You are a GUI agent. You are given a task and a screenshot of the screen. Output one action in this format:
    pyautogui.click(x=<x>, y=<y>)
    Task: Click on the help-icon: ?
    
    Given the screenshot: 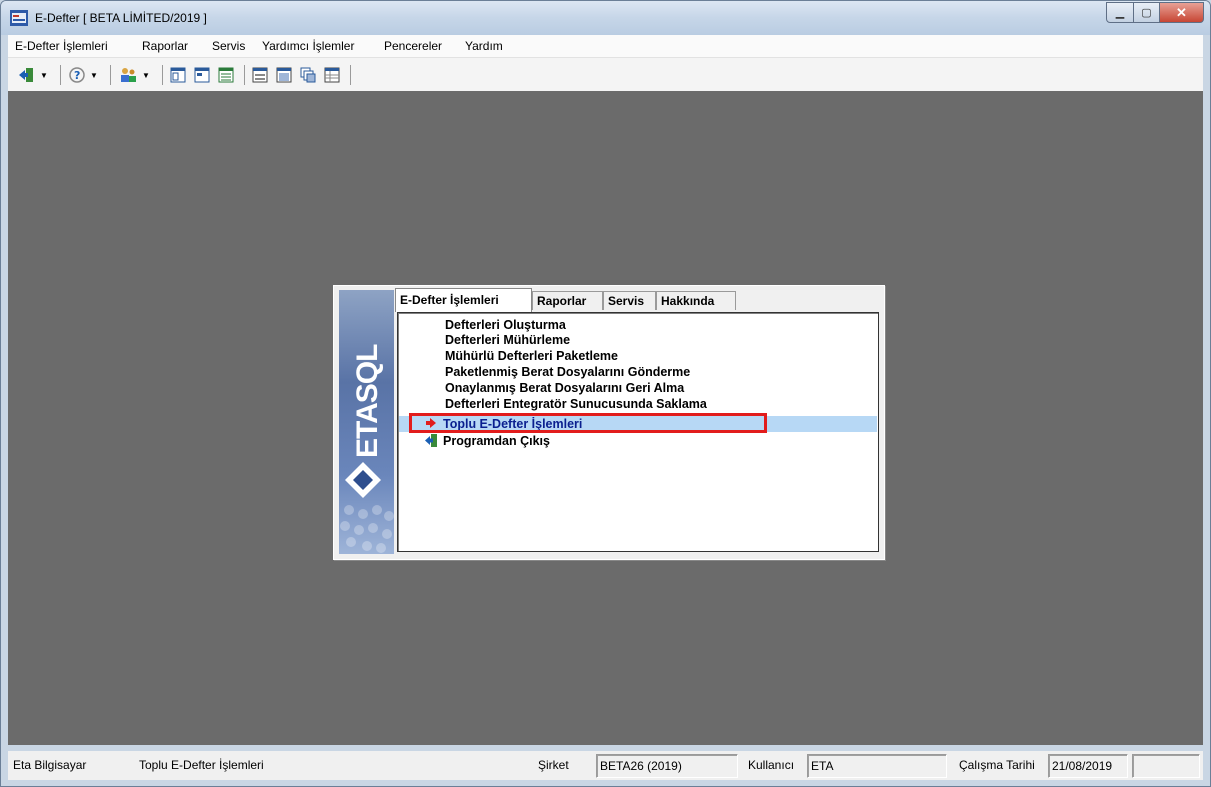 What is the action you would take?
    pyautogui.click(x=77, y=75)
    